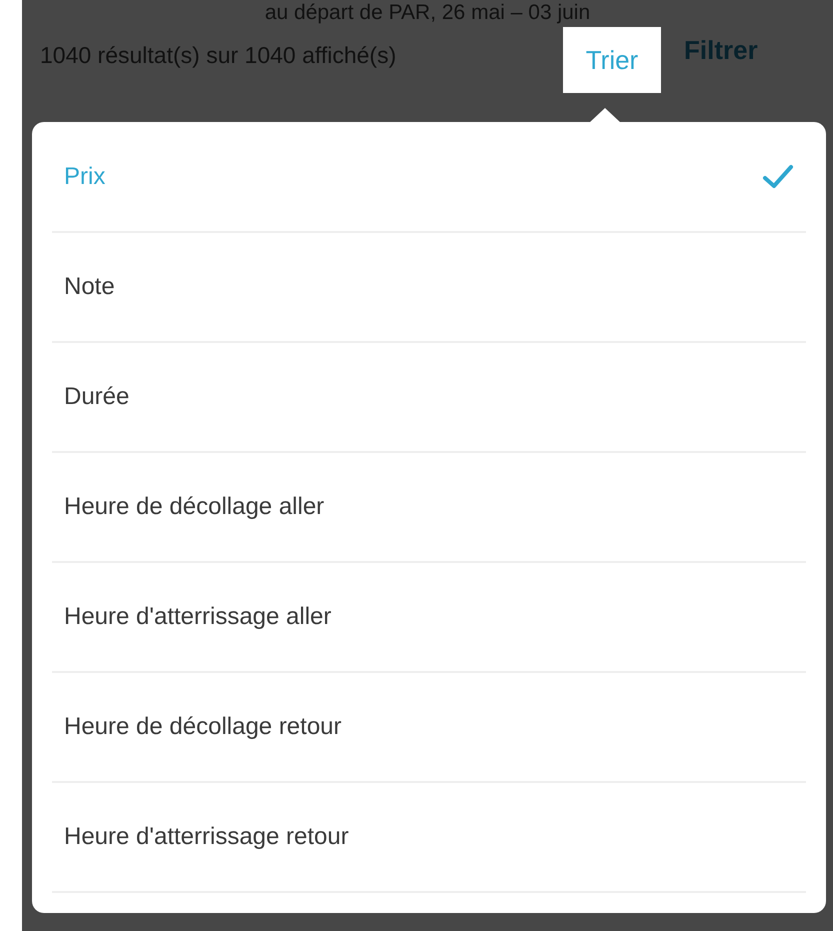 This screenshot has height=931, width=833. What do you see at coordinates (429, 508) in the screenshot?
I see `sort-option: Heure de décollage aller` at bounding box center [429, 508].